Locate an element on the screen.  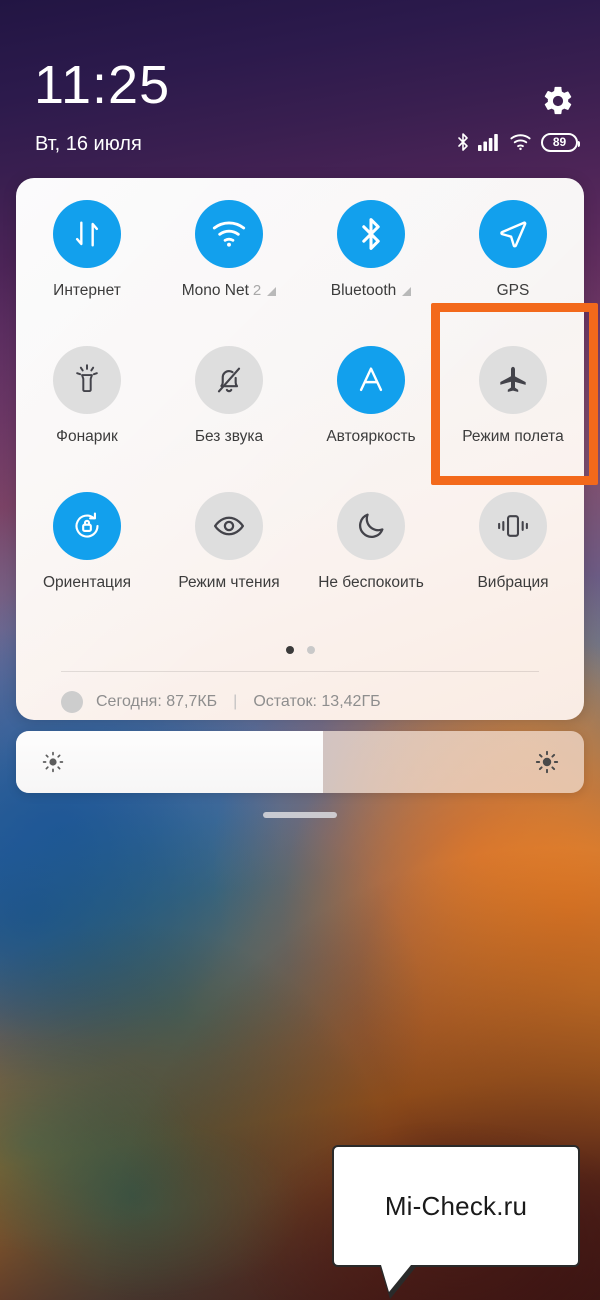
navigation-arrow-icon is located at coordinates (513, 234).